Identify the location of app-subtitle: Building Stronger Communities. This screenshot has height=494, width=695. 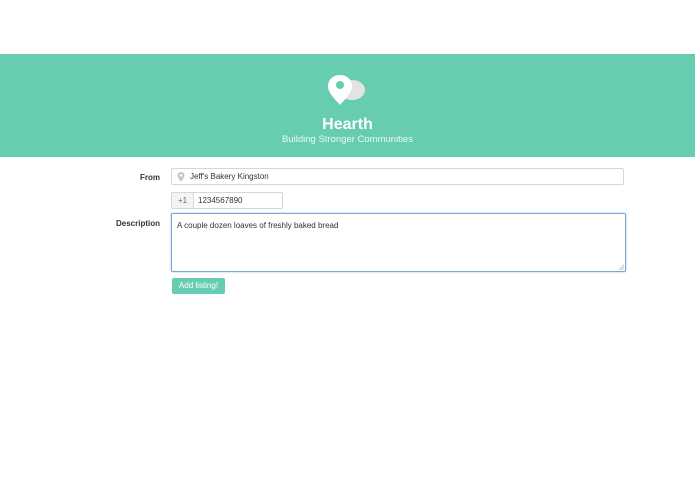
(347, 139).